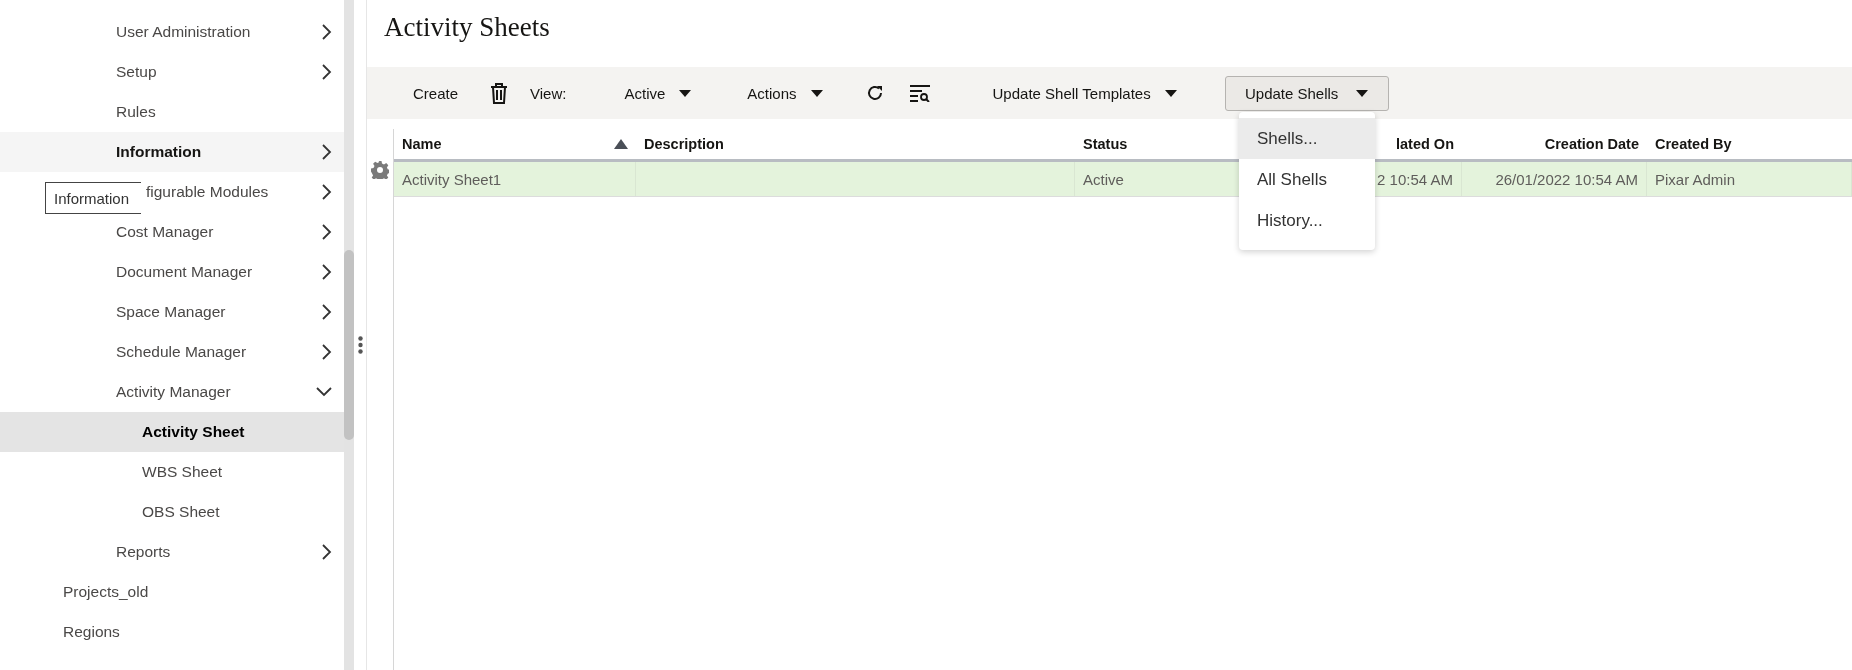 The width and height of the screenshot is (1852, 670). I want to click on table-cell: Pixar Admin, so click(1749, 179).